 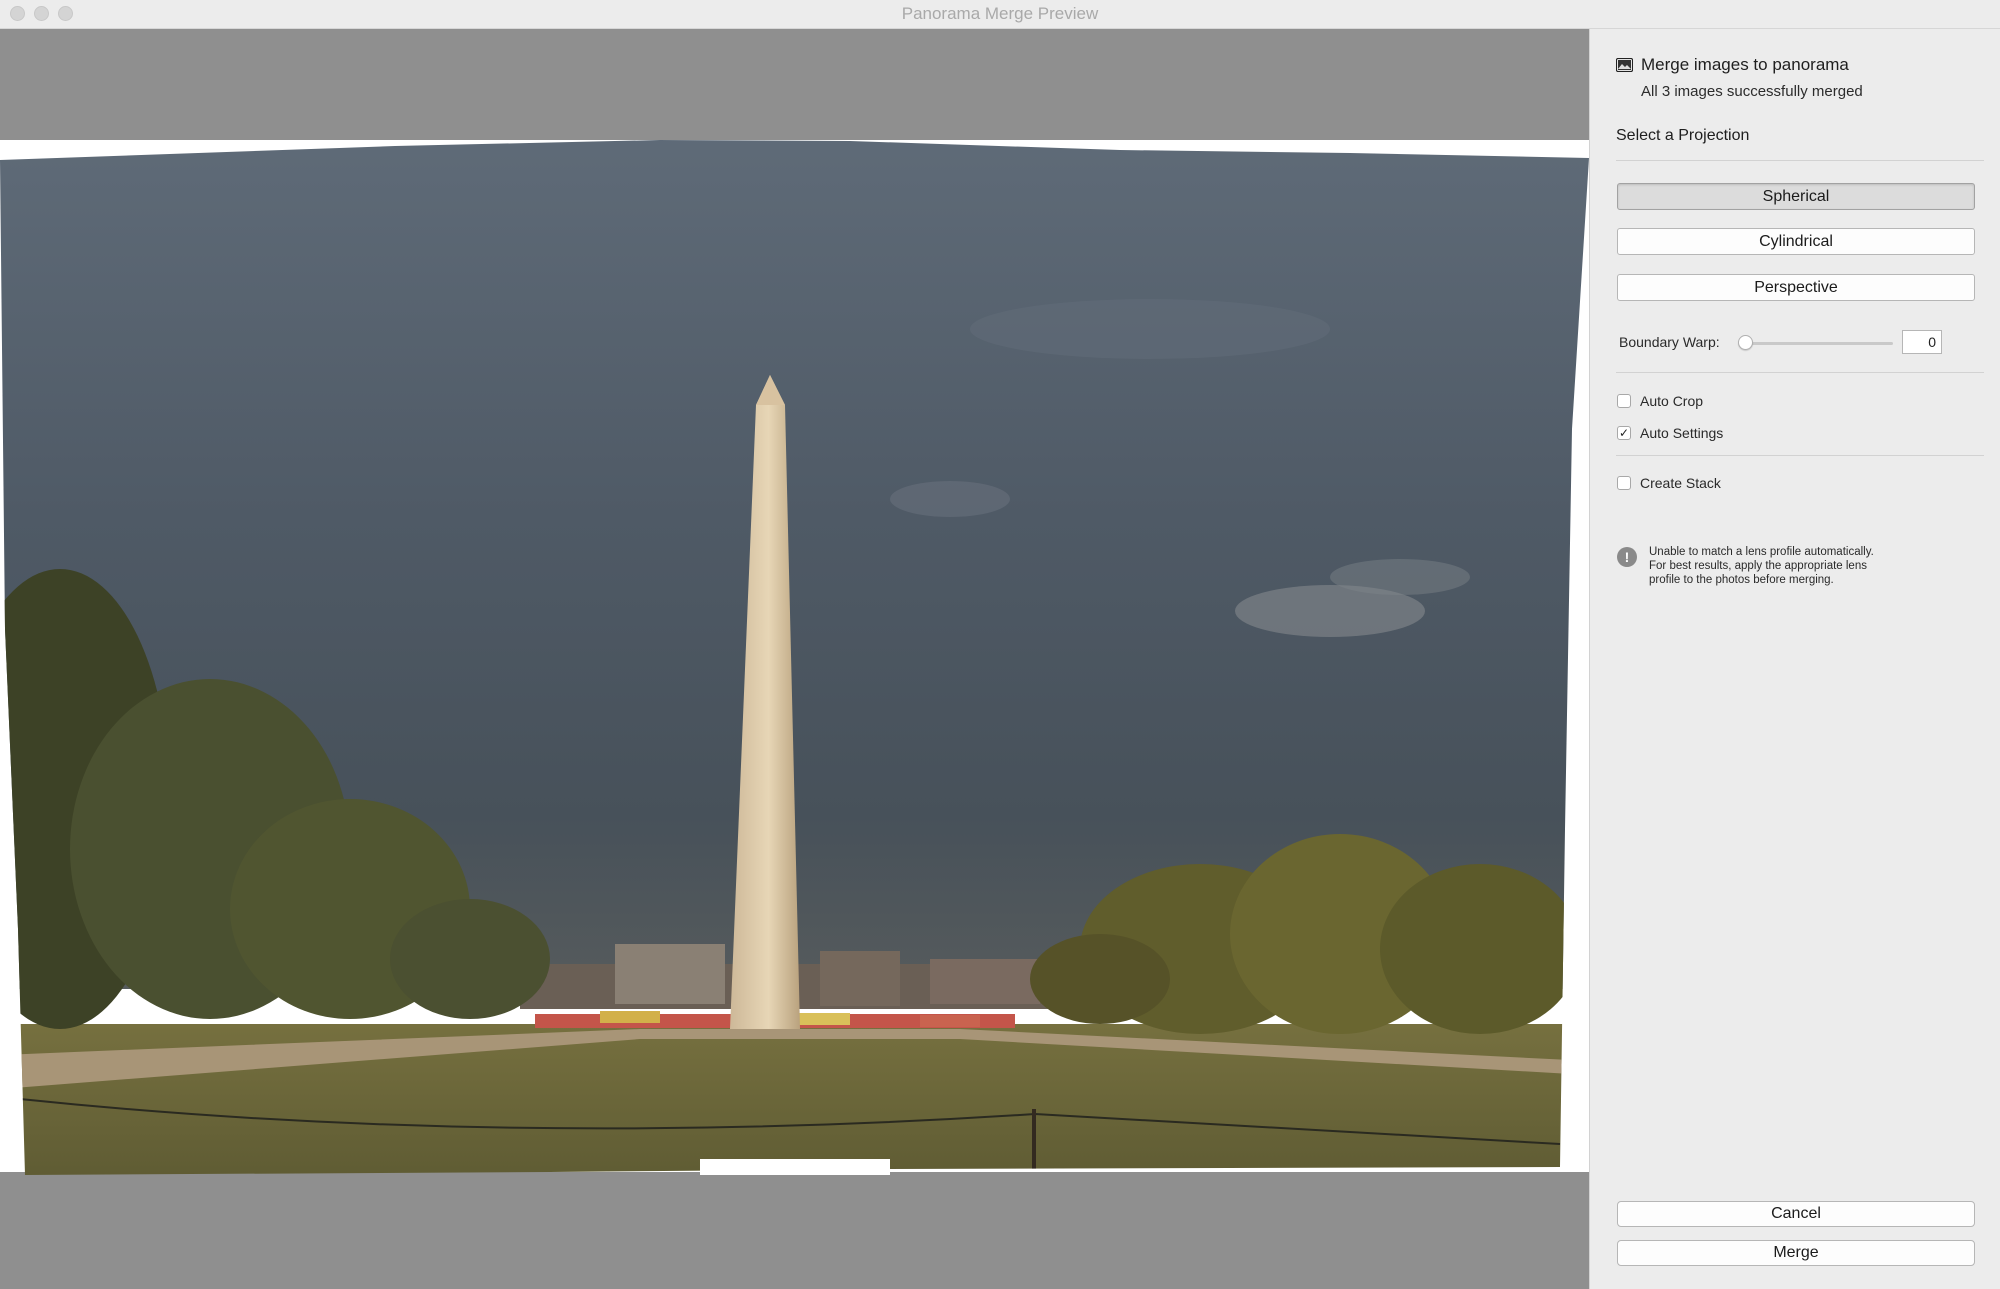 What do you see at coordinates (1627, 557) in the screenshot?
I see `warning-icon: !` at bounding box center [1627, 557].